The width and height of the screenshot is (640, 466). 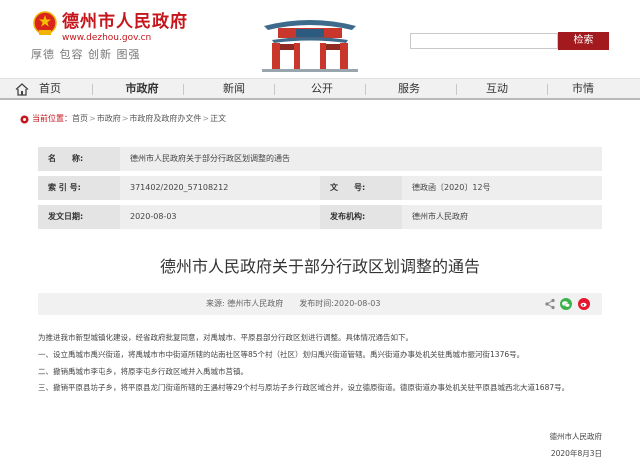 I want to click on info-label-doc-no: 文 号:, so click(x=361, y=188).